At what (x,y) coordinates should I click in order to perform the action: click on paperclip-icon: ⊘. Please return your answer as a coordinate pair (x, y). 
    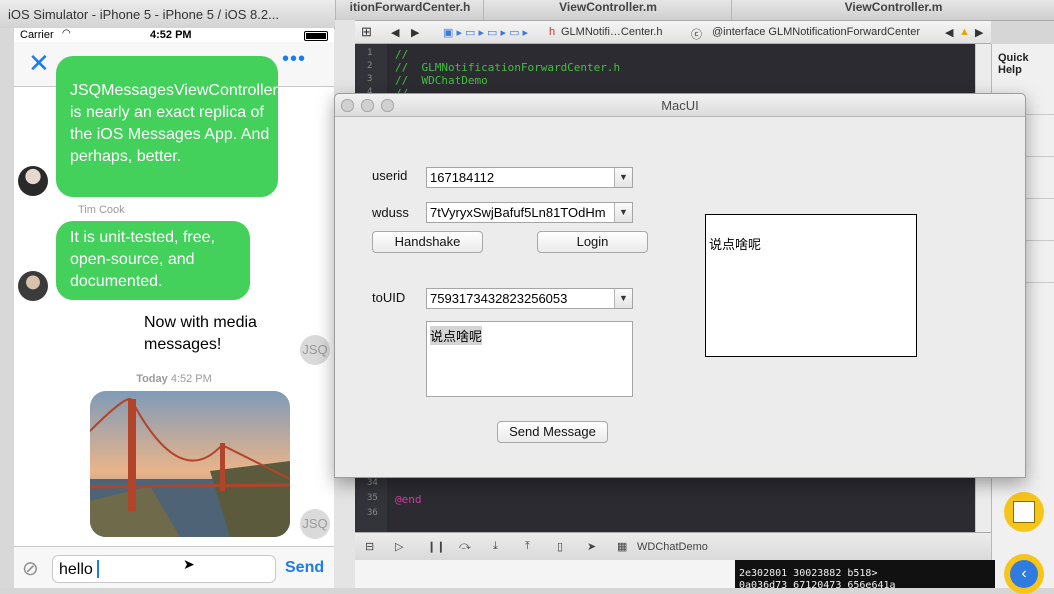
    Looking at the image, I should click on (30, 568).